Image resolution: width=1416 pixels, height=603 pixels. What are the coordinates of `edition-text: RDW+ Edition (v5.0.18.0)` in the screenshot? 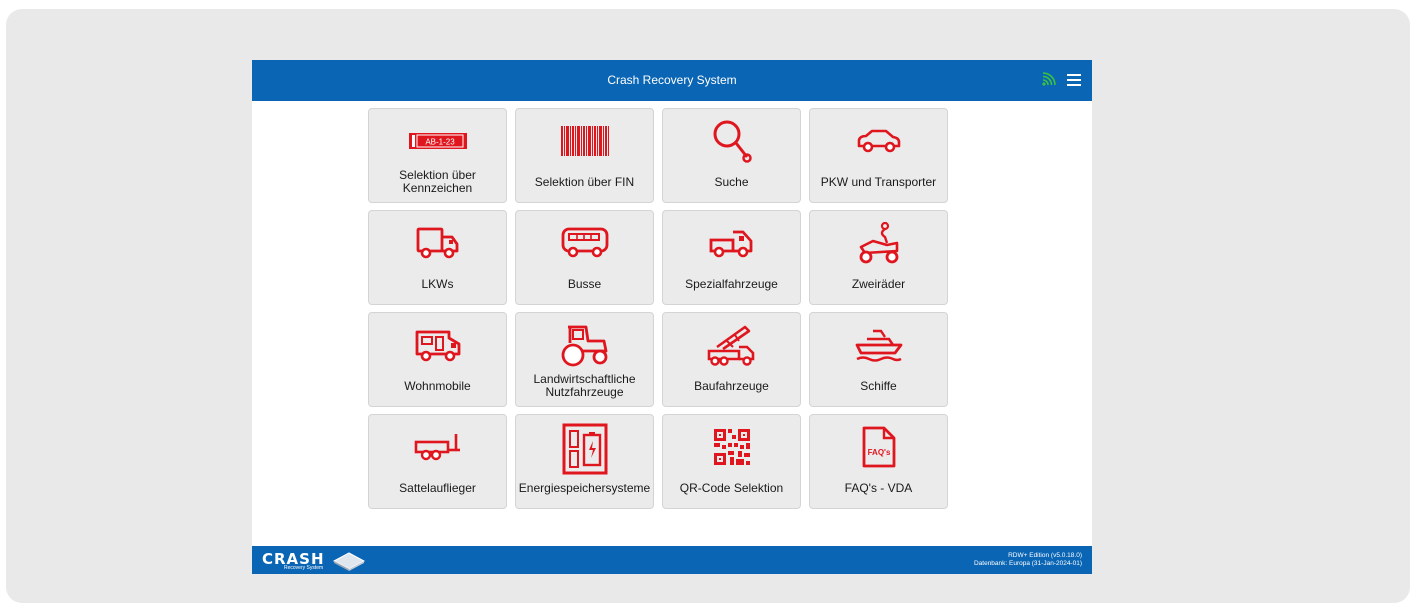 It's located at (1045, 555).